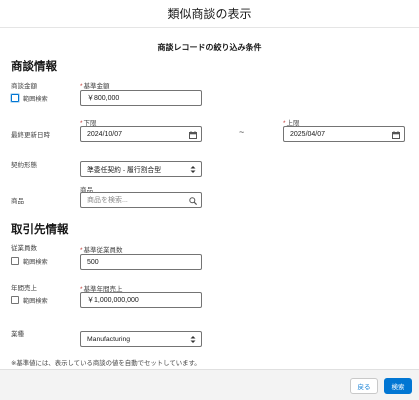 The image size is (419, 400). What do you see at coordinates (141, 134) in the screenshot?
I see `lower-date-input: 2024/10/07` at bounding box center [141, 134].